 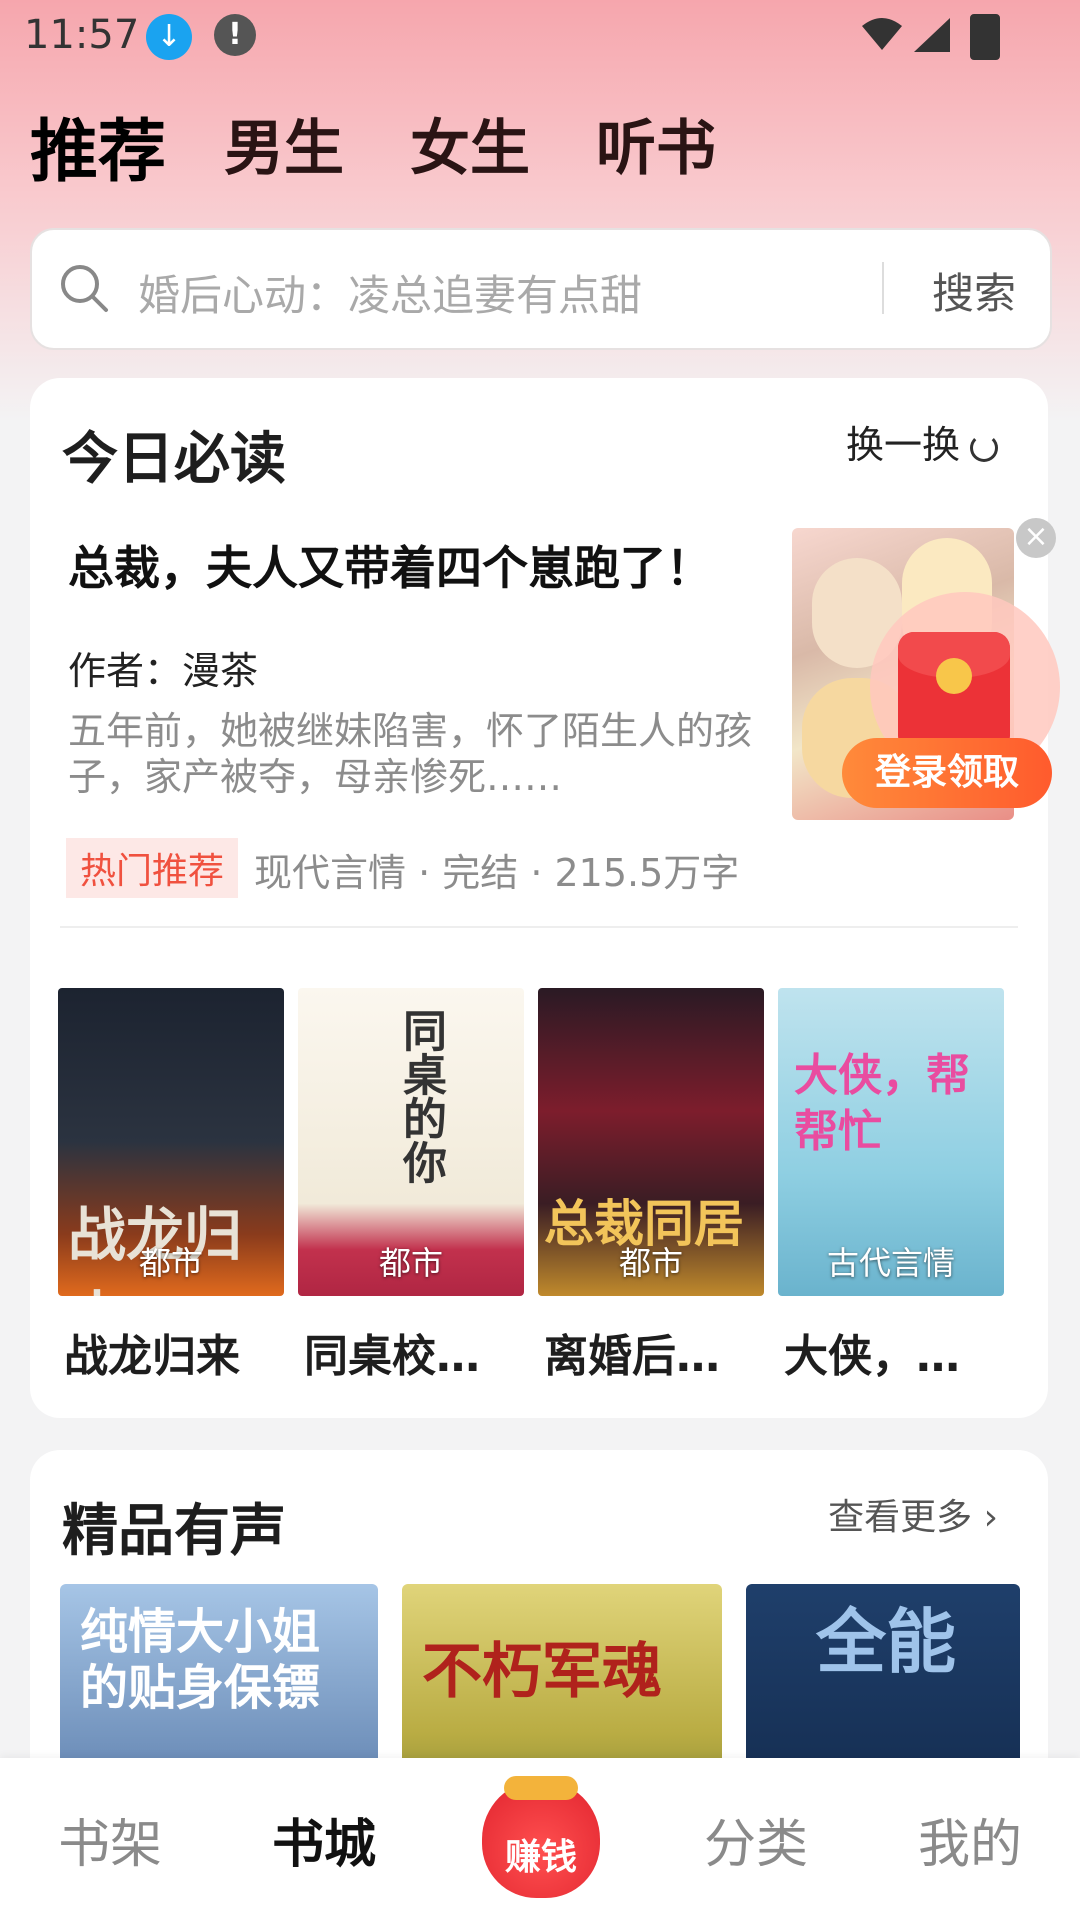 I want to click on status-bar: 11:57 ↓ !, so click(x=540, y=35).